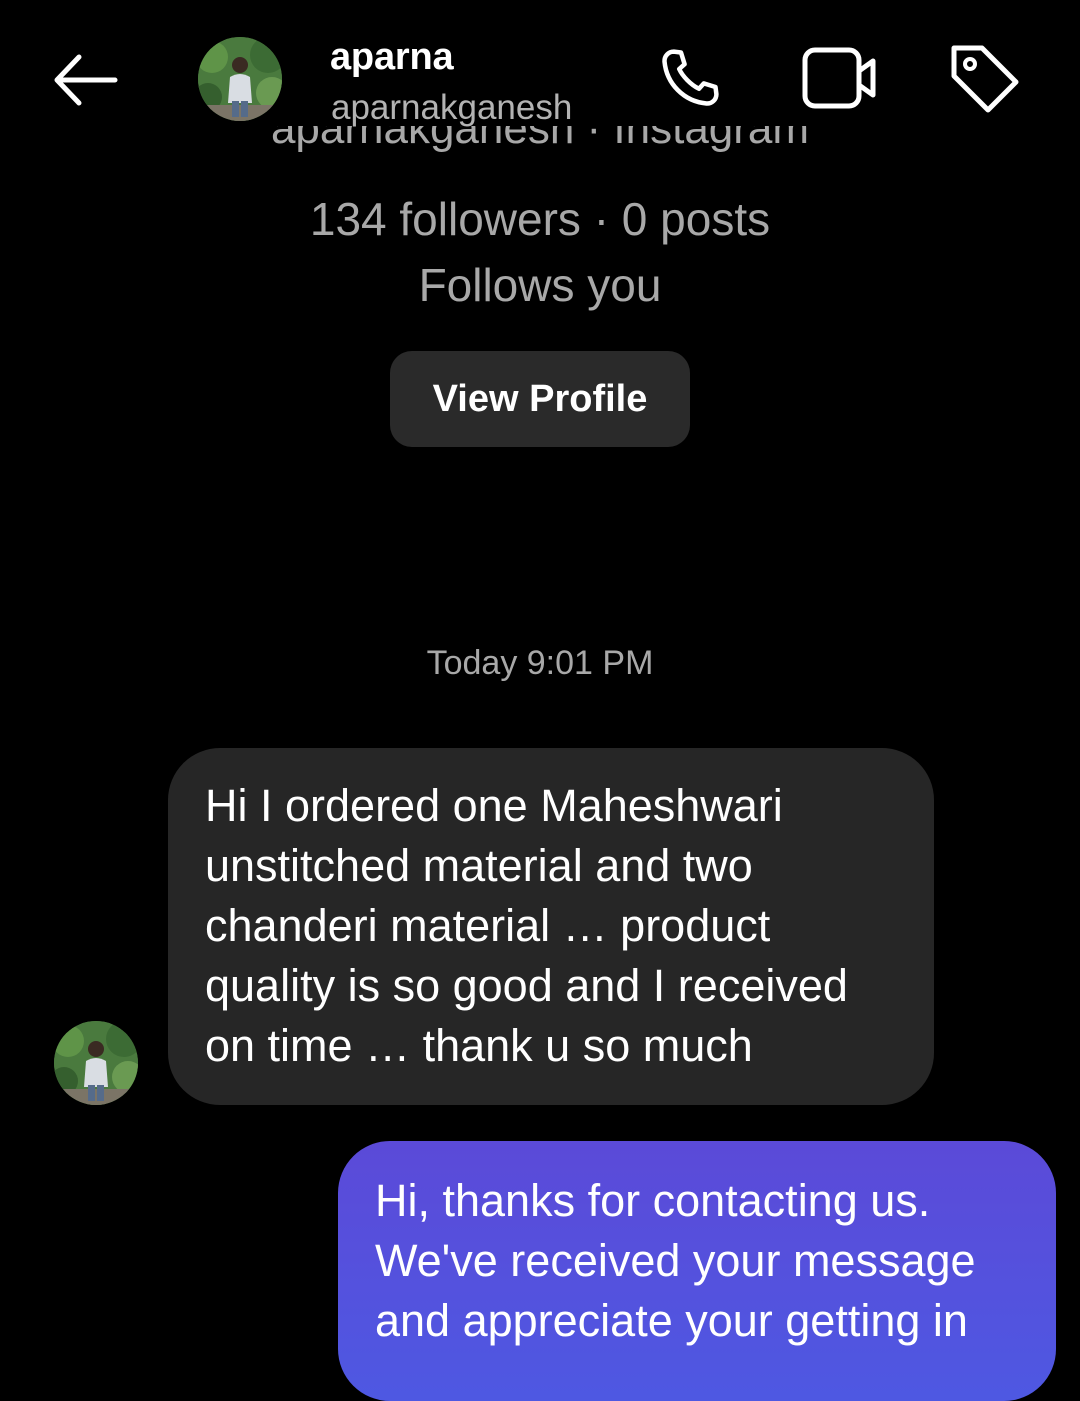 Image resolution: width=1080 pixels, height=1401 pixels. I want to click on message-line: and appreciate your getting in, so click(671, 1320).